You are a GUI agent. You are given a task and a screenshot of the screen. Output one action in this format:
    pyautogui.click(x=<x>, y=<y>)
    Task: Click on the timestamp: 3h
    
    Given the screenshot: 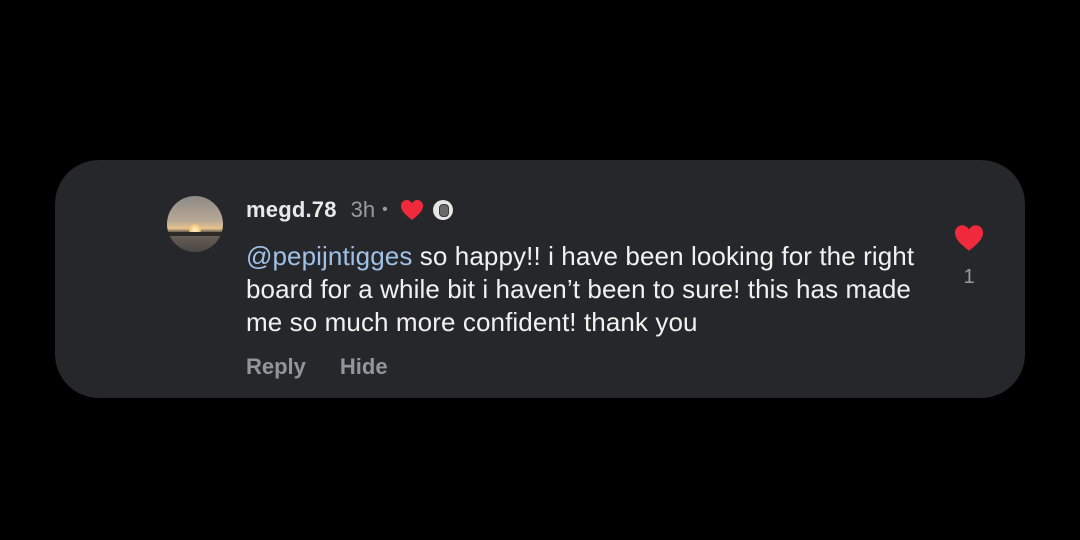 What is the action you would take?
    pyautogui.click(x=363, y=209)
    